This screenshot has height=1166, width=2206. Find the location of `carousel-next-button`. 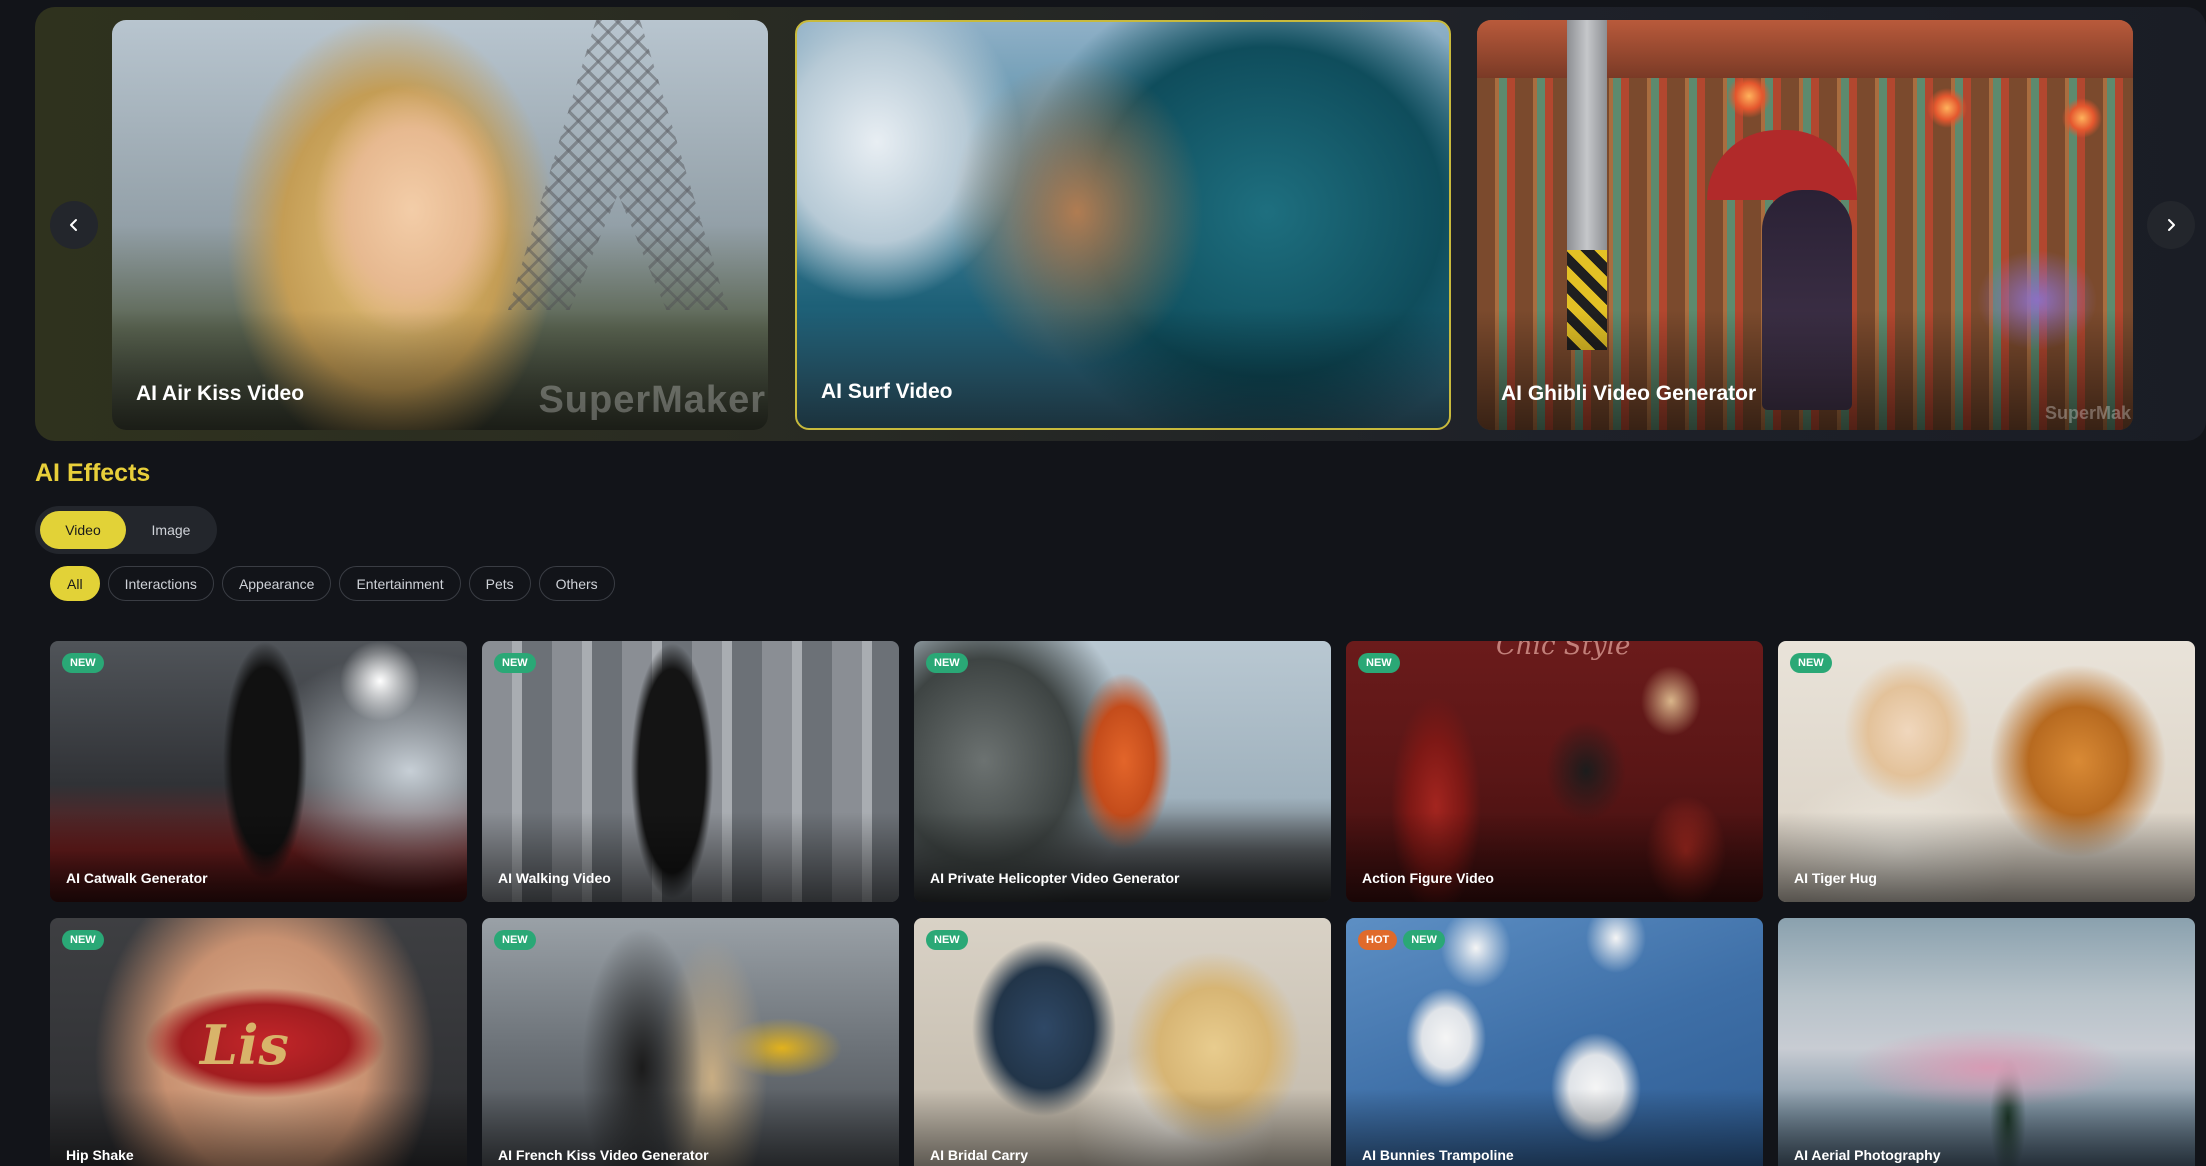

carousel-next-button is located at coordinates (2171, 225).